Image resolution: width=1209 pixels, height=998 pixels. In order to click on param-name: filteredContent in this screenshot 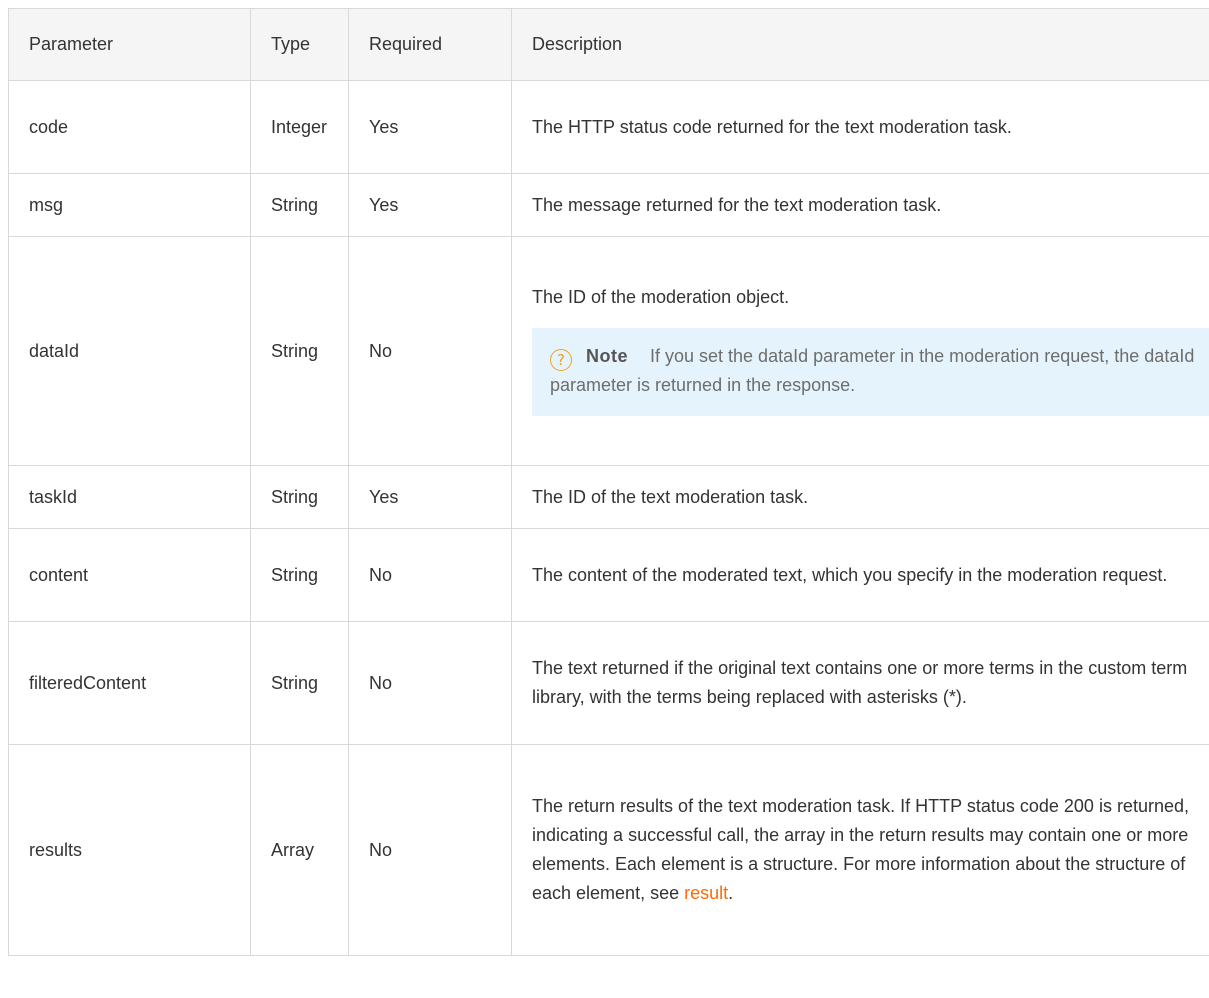, I will do `click(129, 683)`.